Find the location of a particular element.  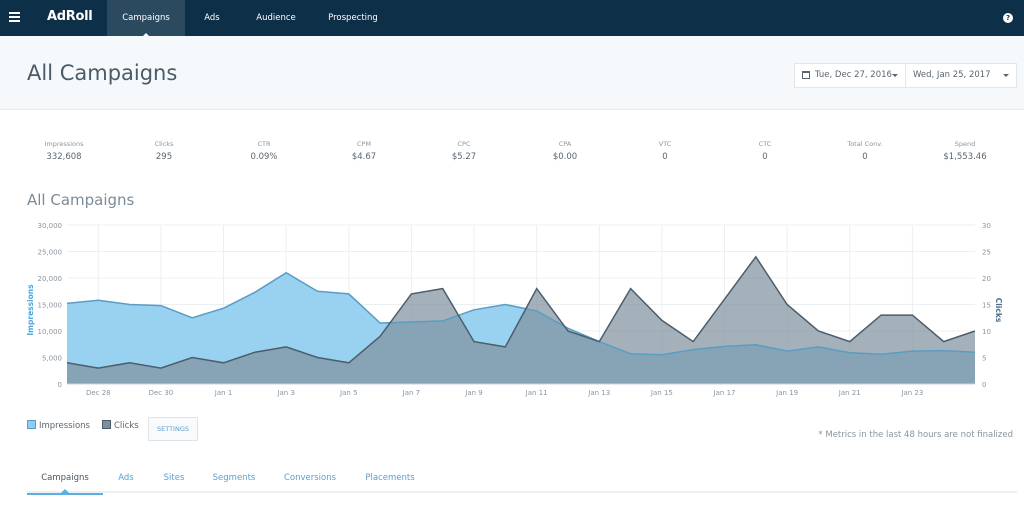

x-tick-label: Jan 7 is located at coordinates (411, 393).